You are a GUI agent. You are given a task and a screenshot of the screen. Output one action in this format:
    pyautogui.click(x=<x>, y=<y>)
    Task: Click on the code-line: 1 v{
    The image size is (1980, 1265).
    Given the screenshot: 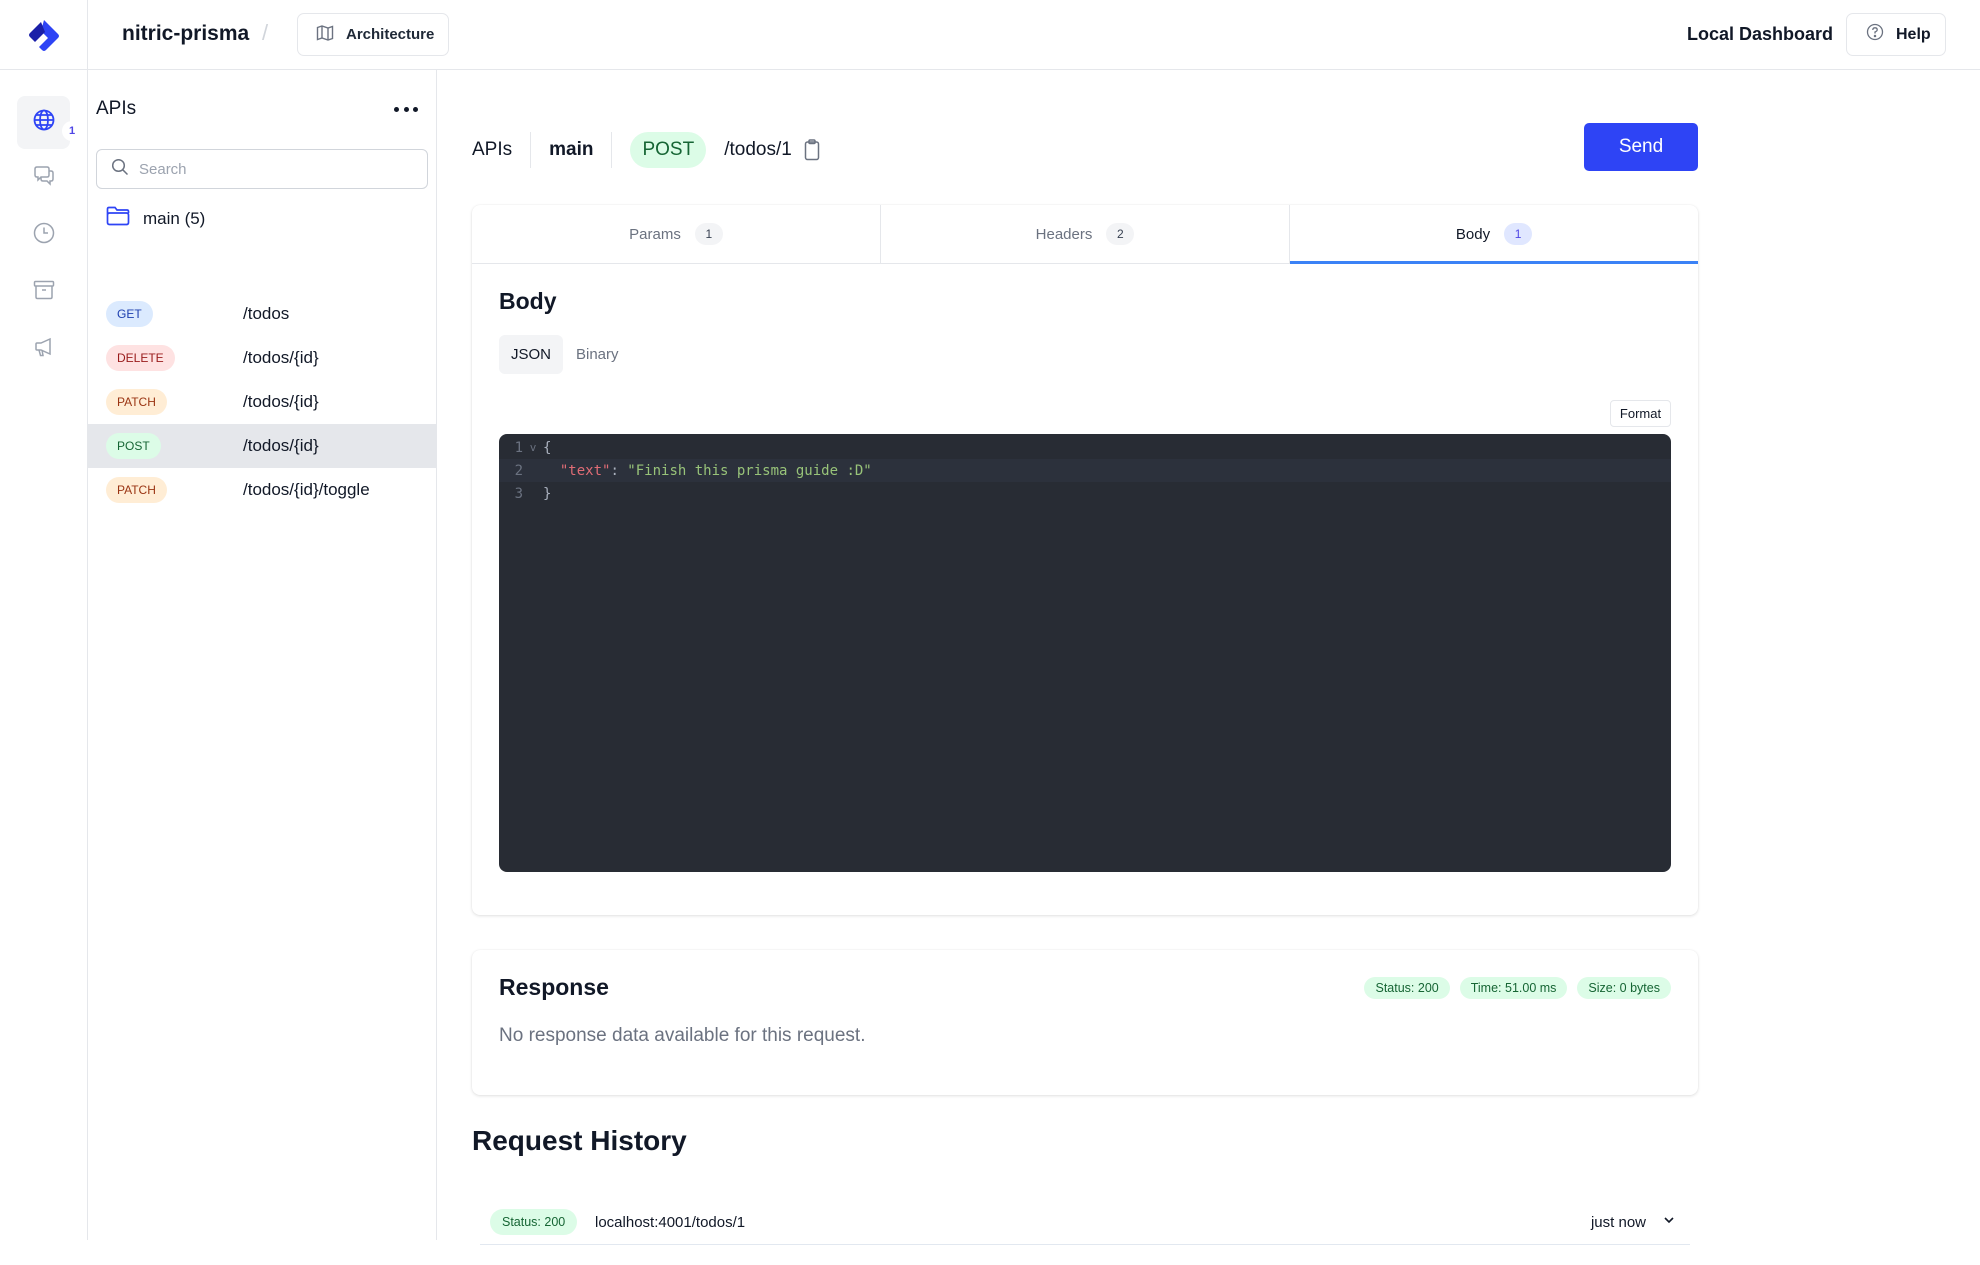 What is the action you would take?
    pyautogui.click(x=1085, y=447)
    